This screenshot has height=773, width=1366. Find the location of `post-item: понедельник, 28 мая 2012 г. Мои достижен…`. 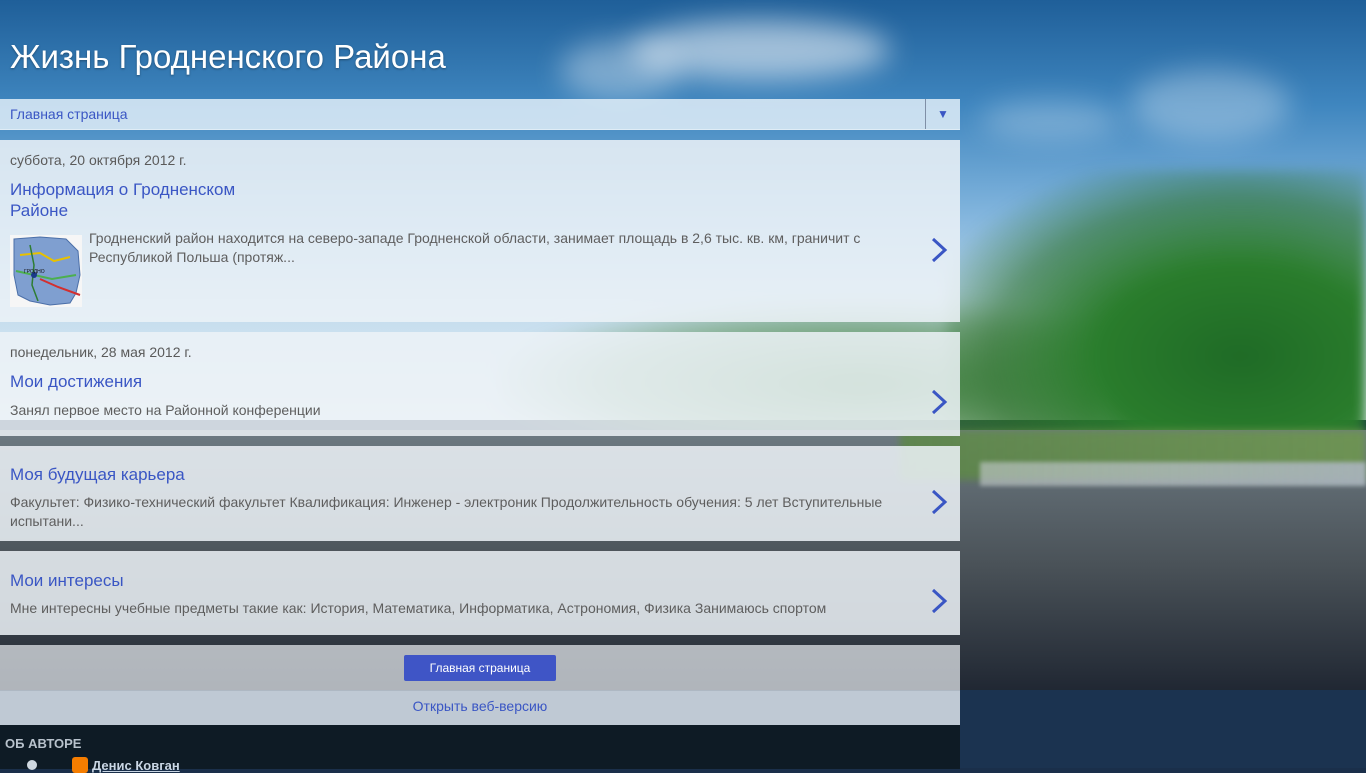

post-item: понедельник, 28 мая 2012 г. Мои достижен… is located at coordinates (480, 384).